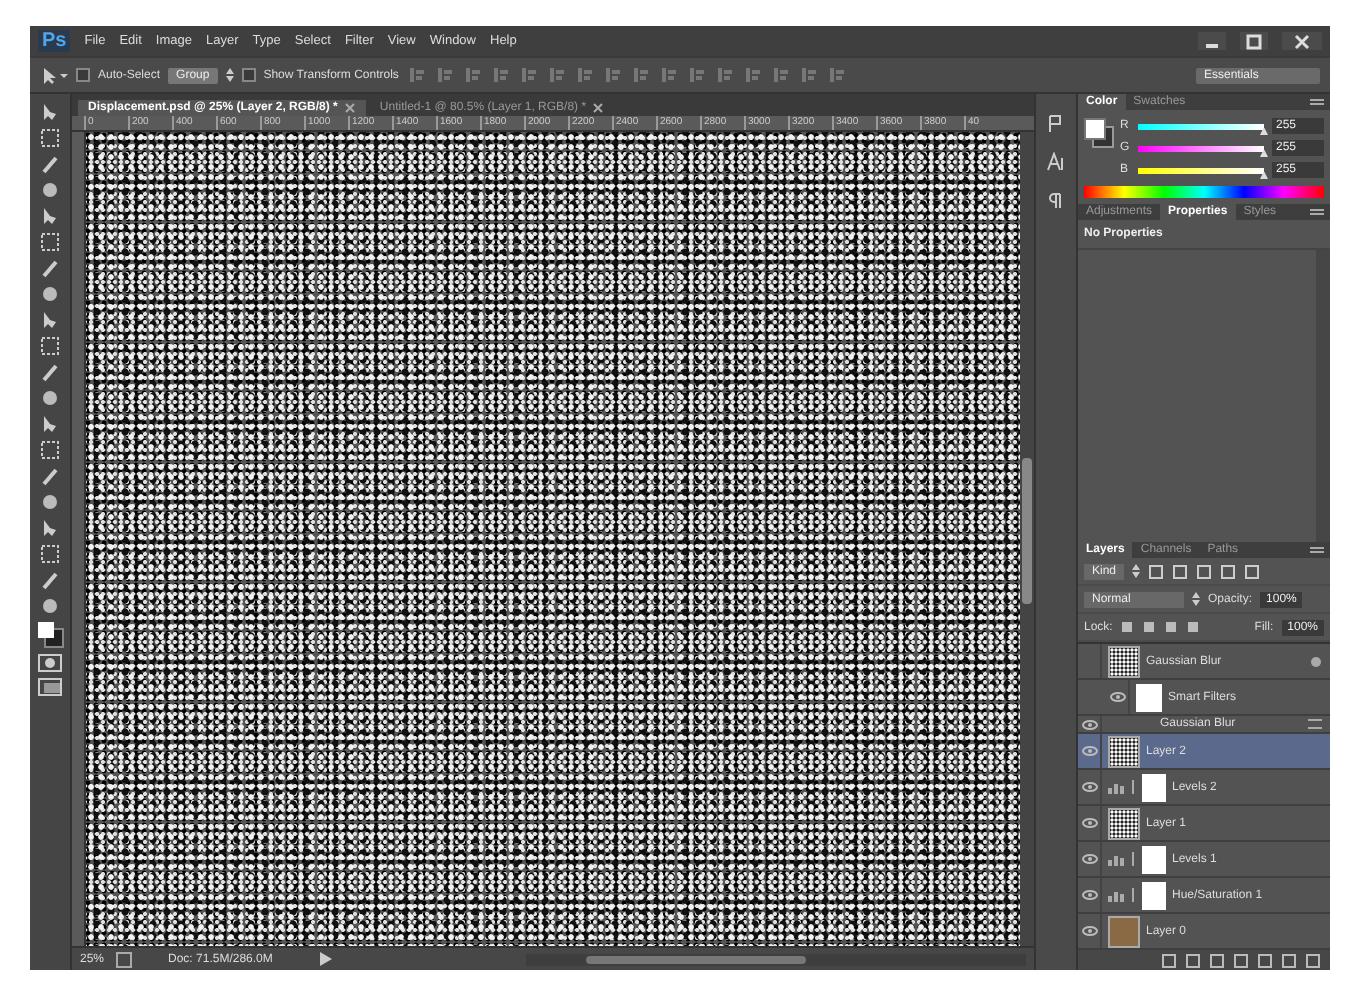 The height and width of the screenshot is (998, 1360). I want to click on color-spectrum, so click(1204, 192).